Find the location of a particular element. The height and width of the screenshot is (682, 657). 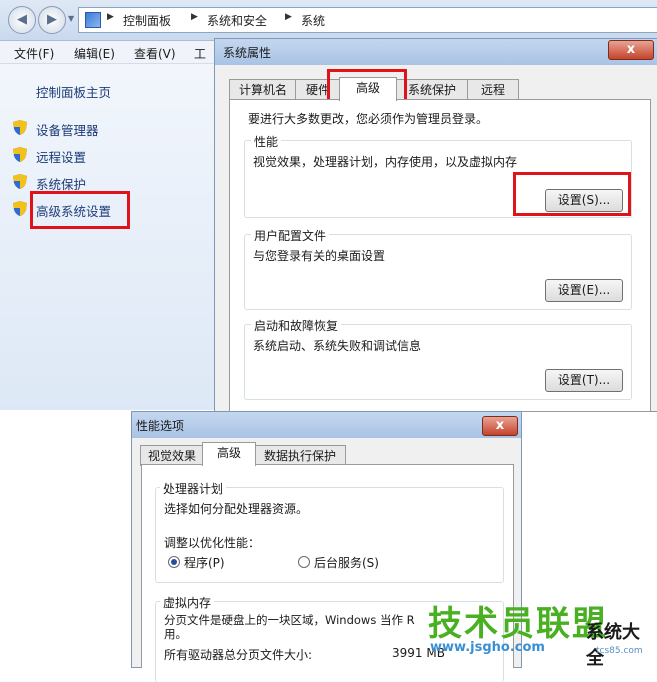

radio-background-services-label: 后台服务(S) is located at coordinates (346, 562).